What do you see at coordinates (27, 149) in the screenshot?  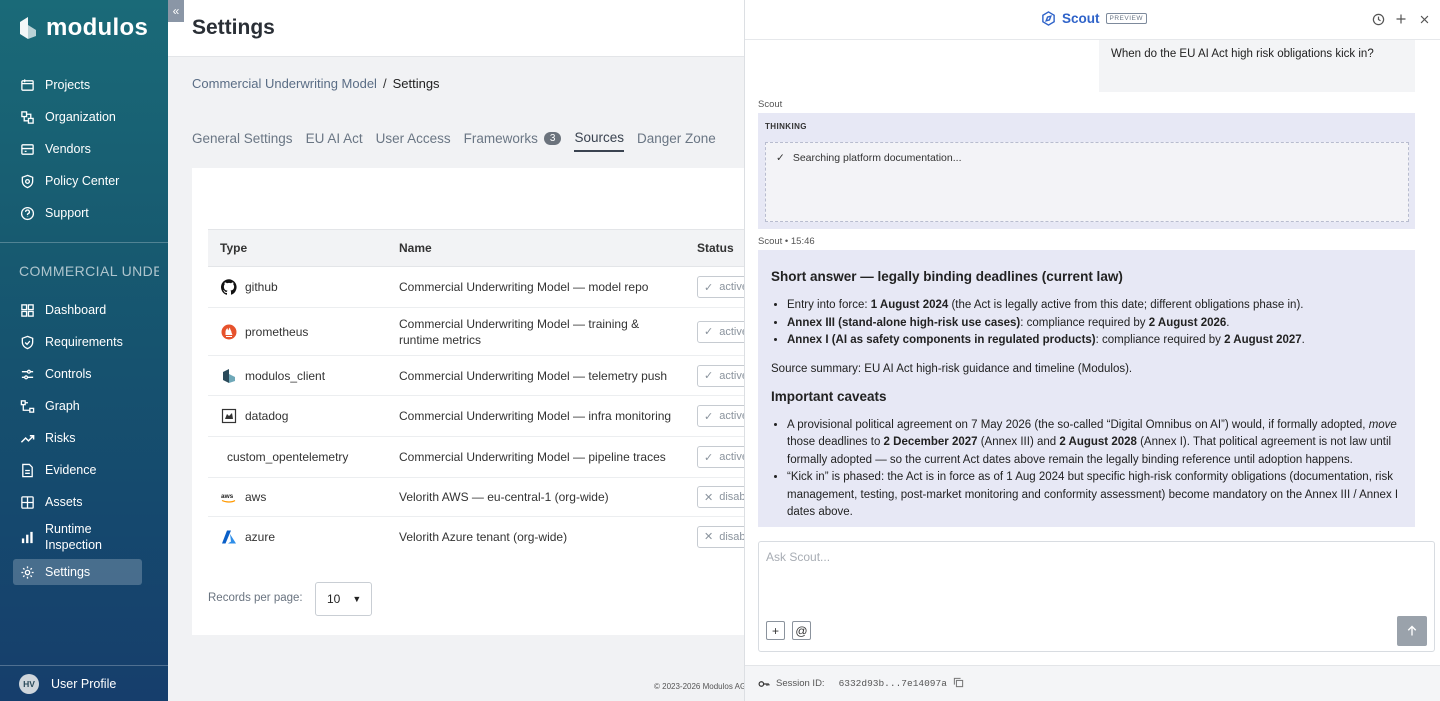 I see `vendors-icon` at bounding box center [27, 149].